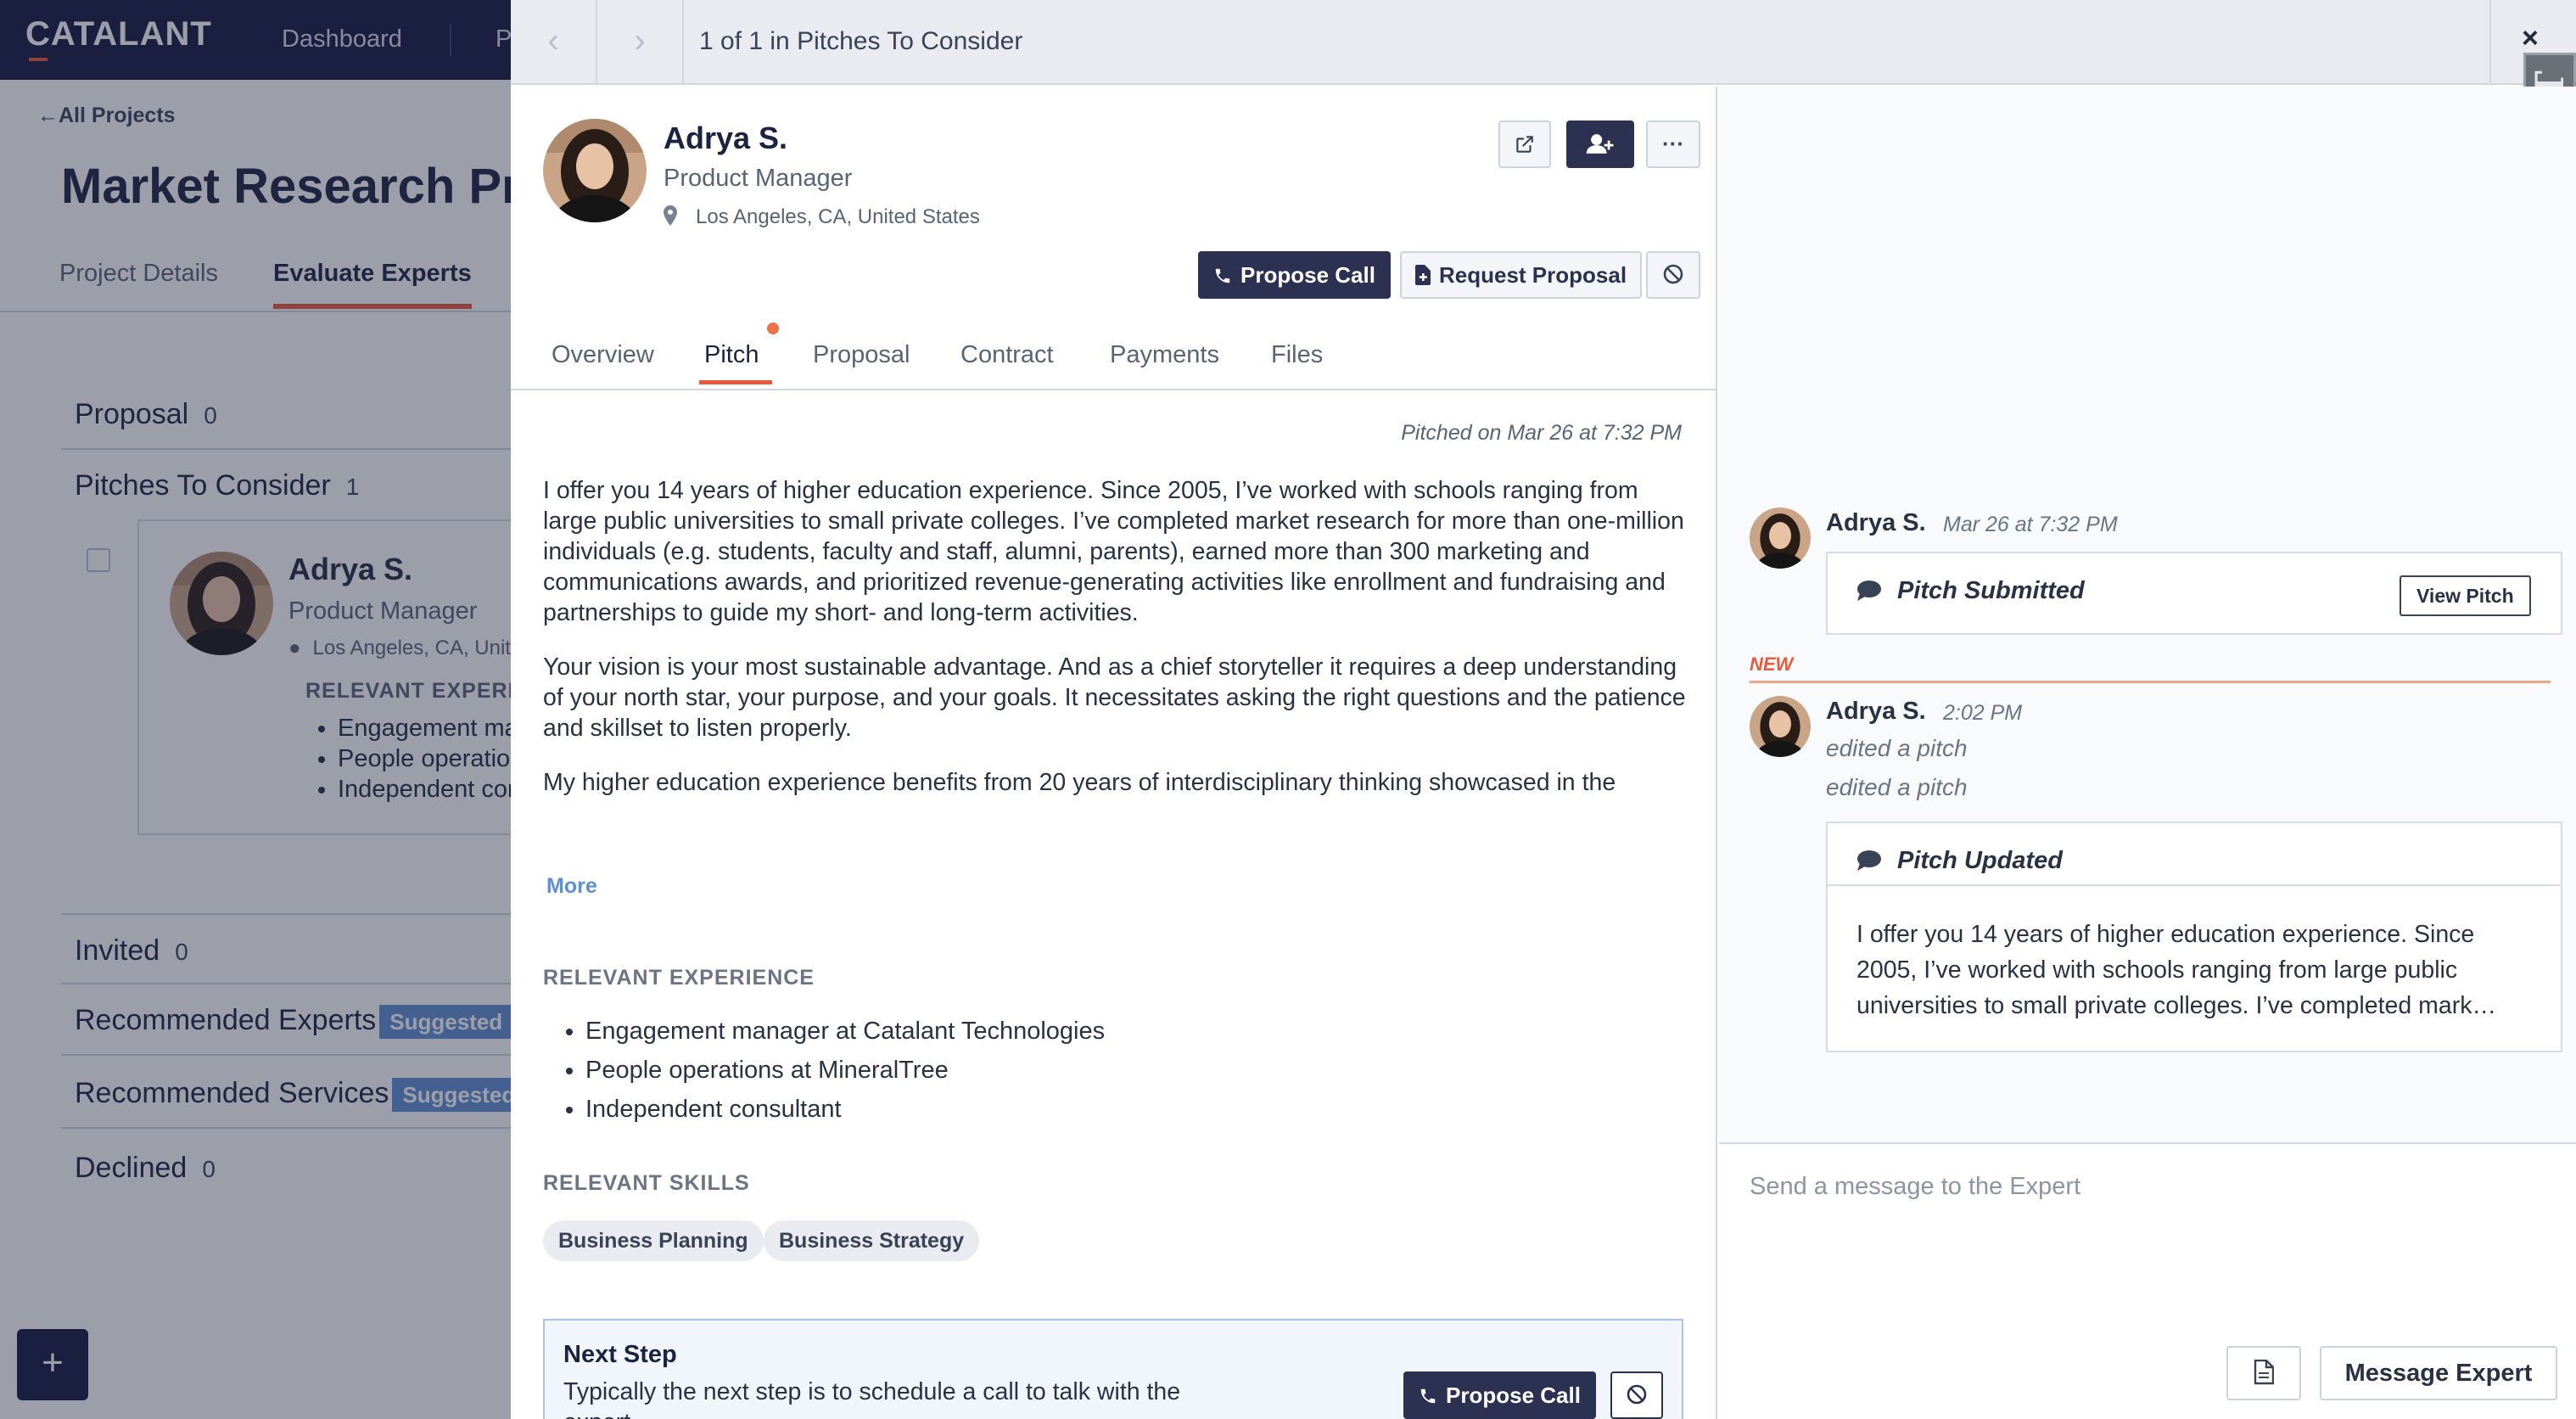 This screenshot has width=2576, height=1419. What do you see at coordinates (731, 355) in the screenshot?
I see `tab-pitch: Pitch` at bounding box center [731, 355].